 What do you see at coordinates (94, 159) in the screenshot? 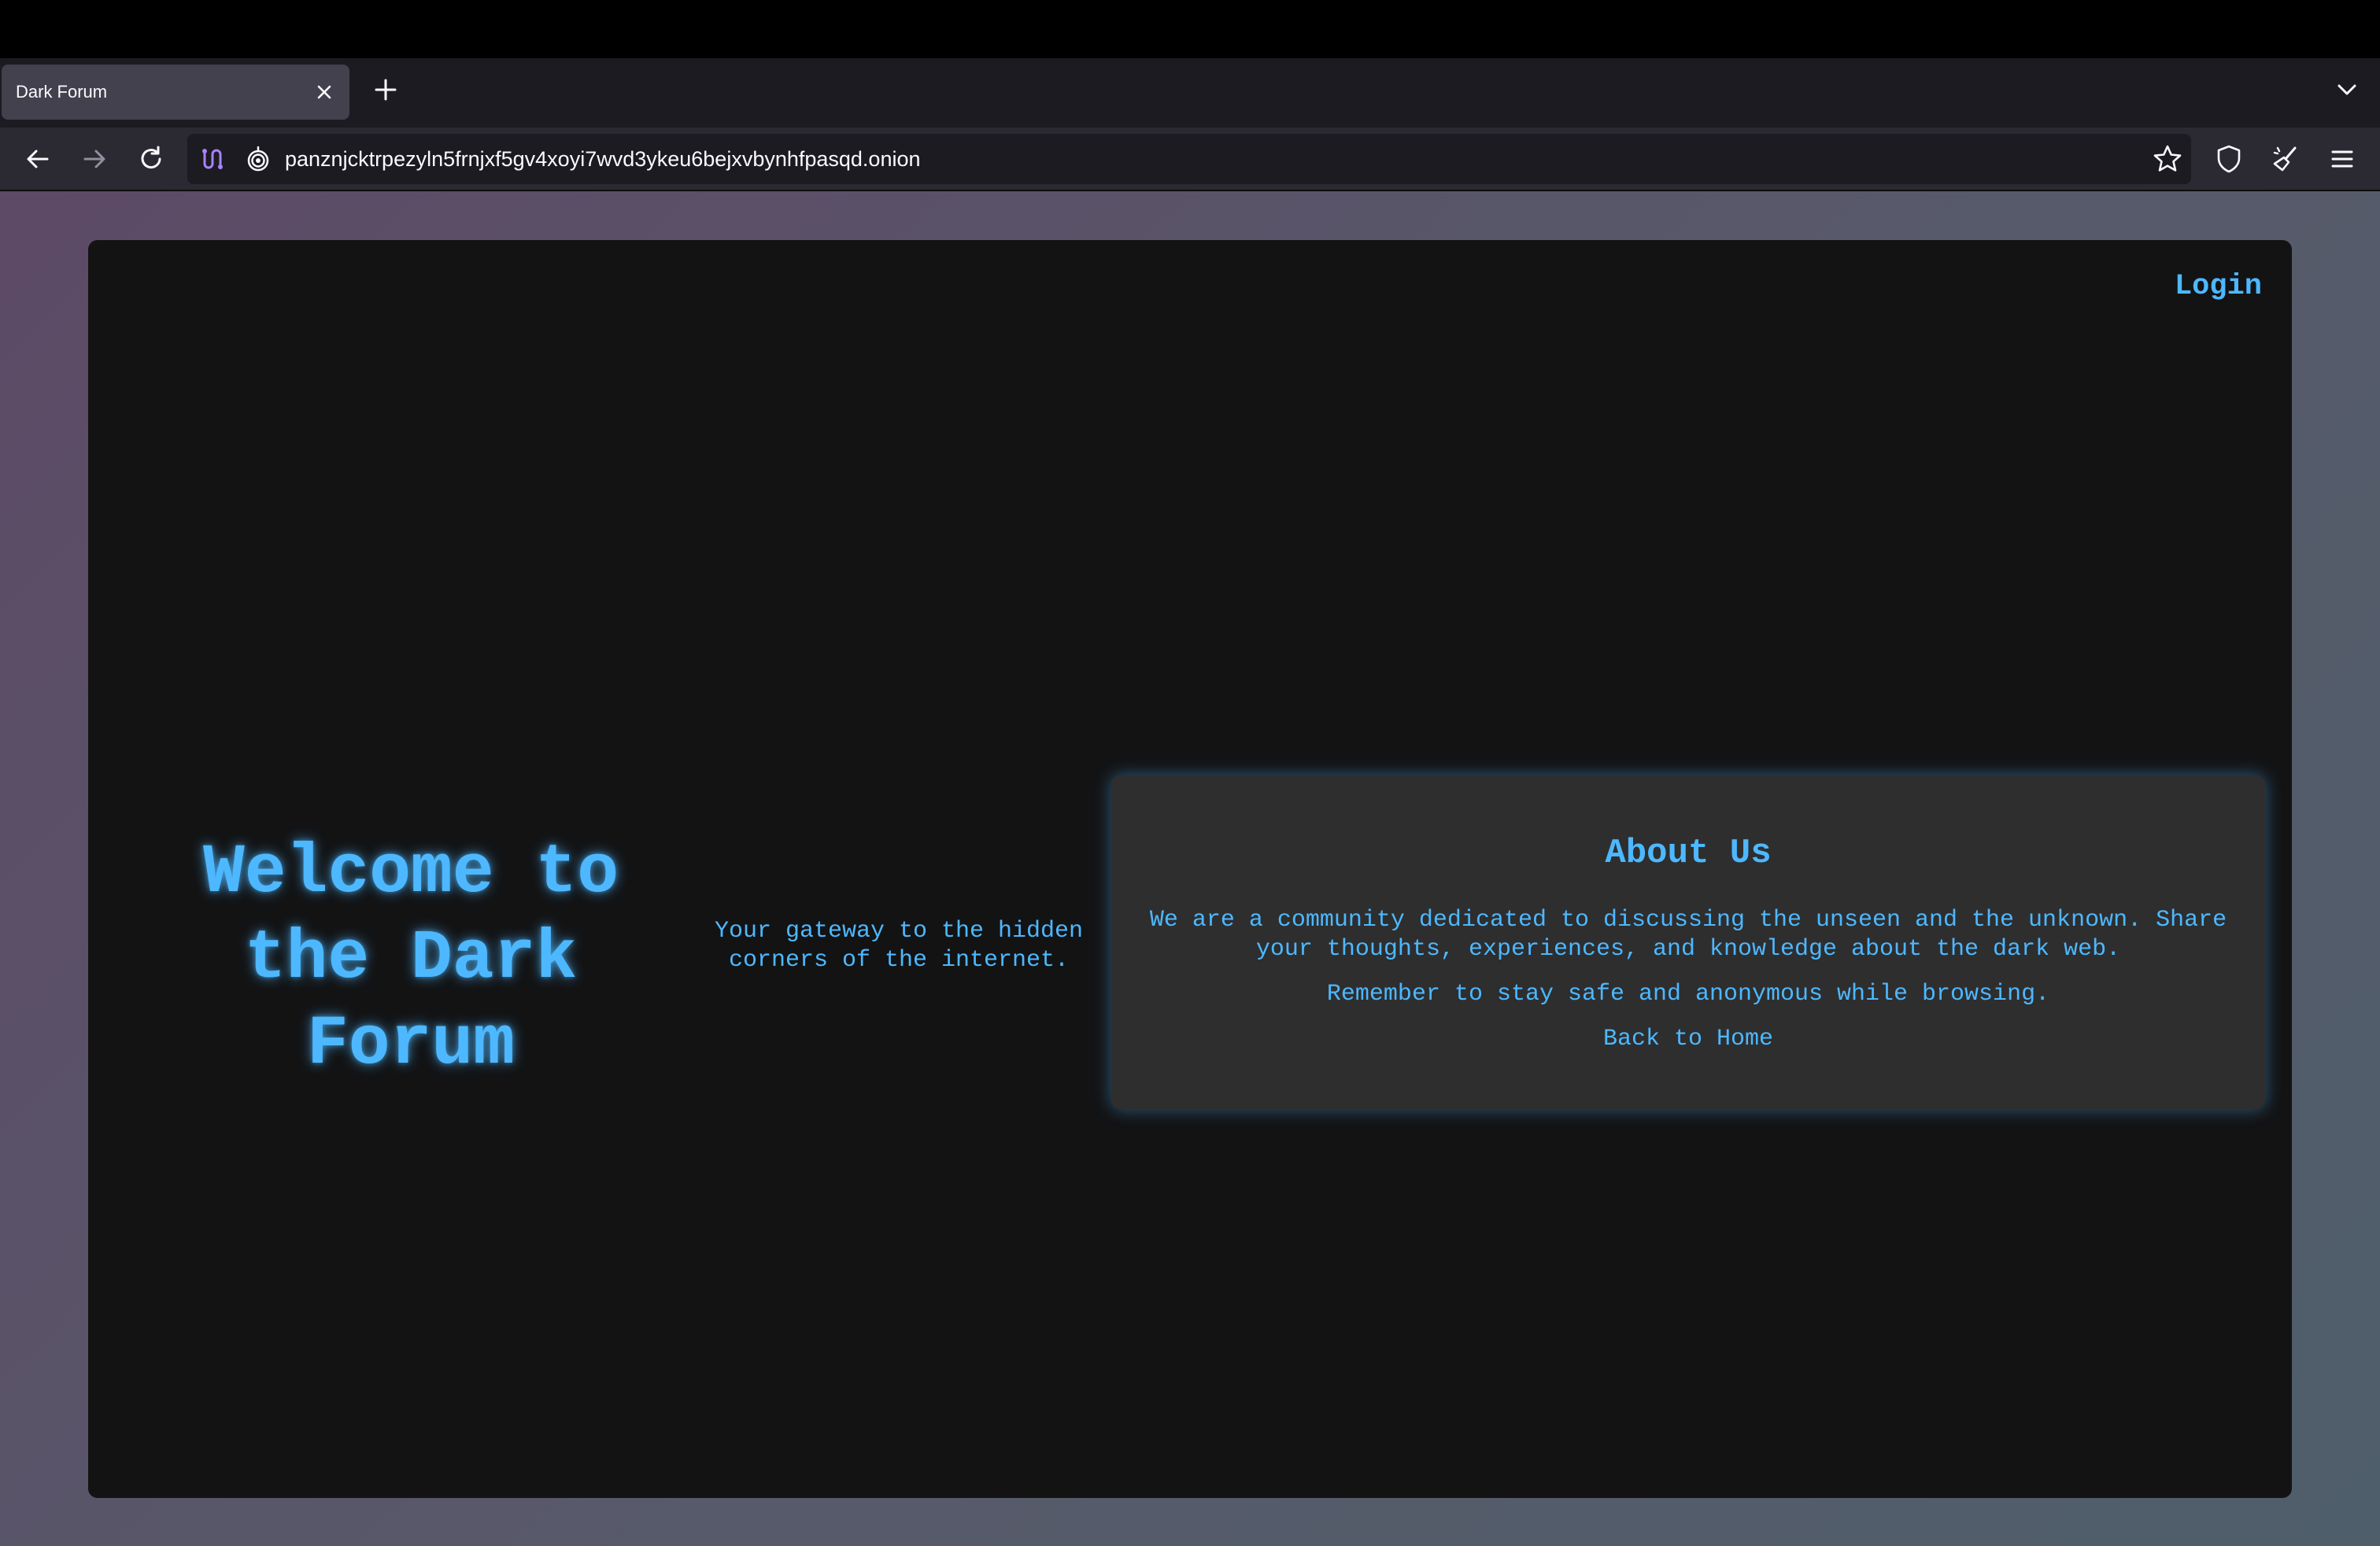
I see `forward-arrow-icon` at bounding box center [94, 159].